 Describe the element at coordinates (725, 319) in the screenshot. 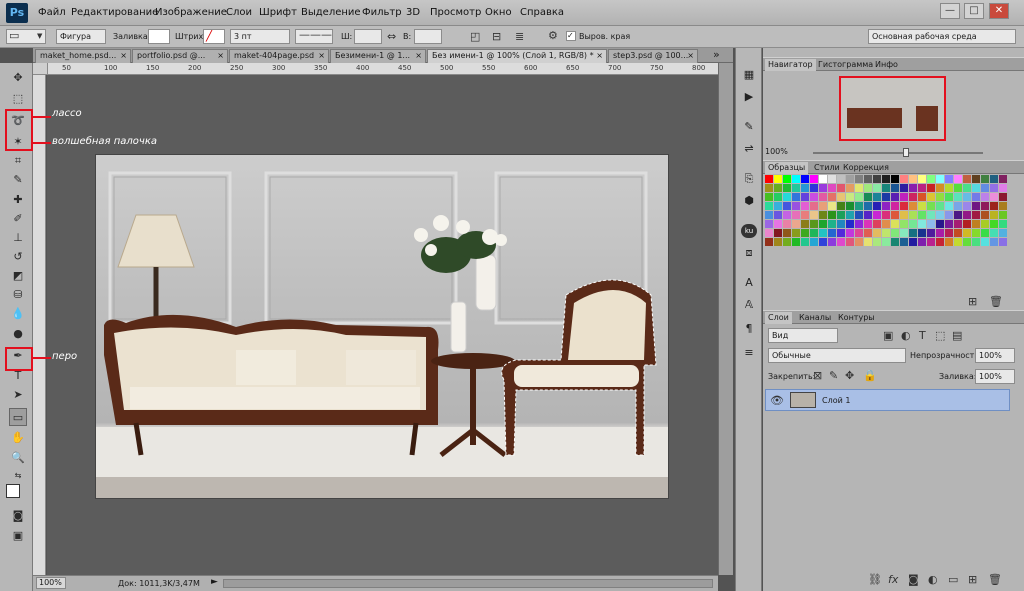

I see `vertical-scrollbar` at that location.